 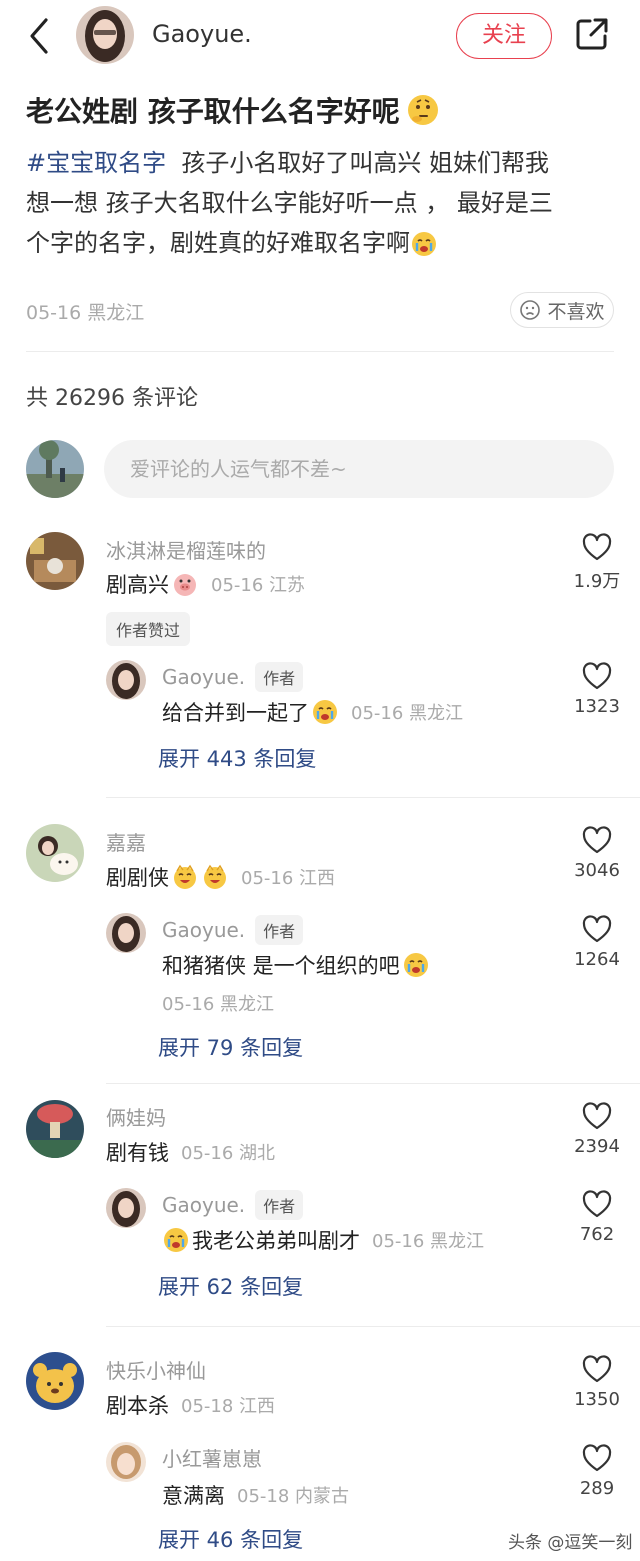 What do you see at coordinates (597, 706) in the screenshot?
I see `like-count: 1323` at bounding box center [597, 706].